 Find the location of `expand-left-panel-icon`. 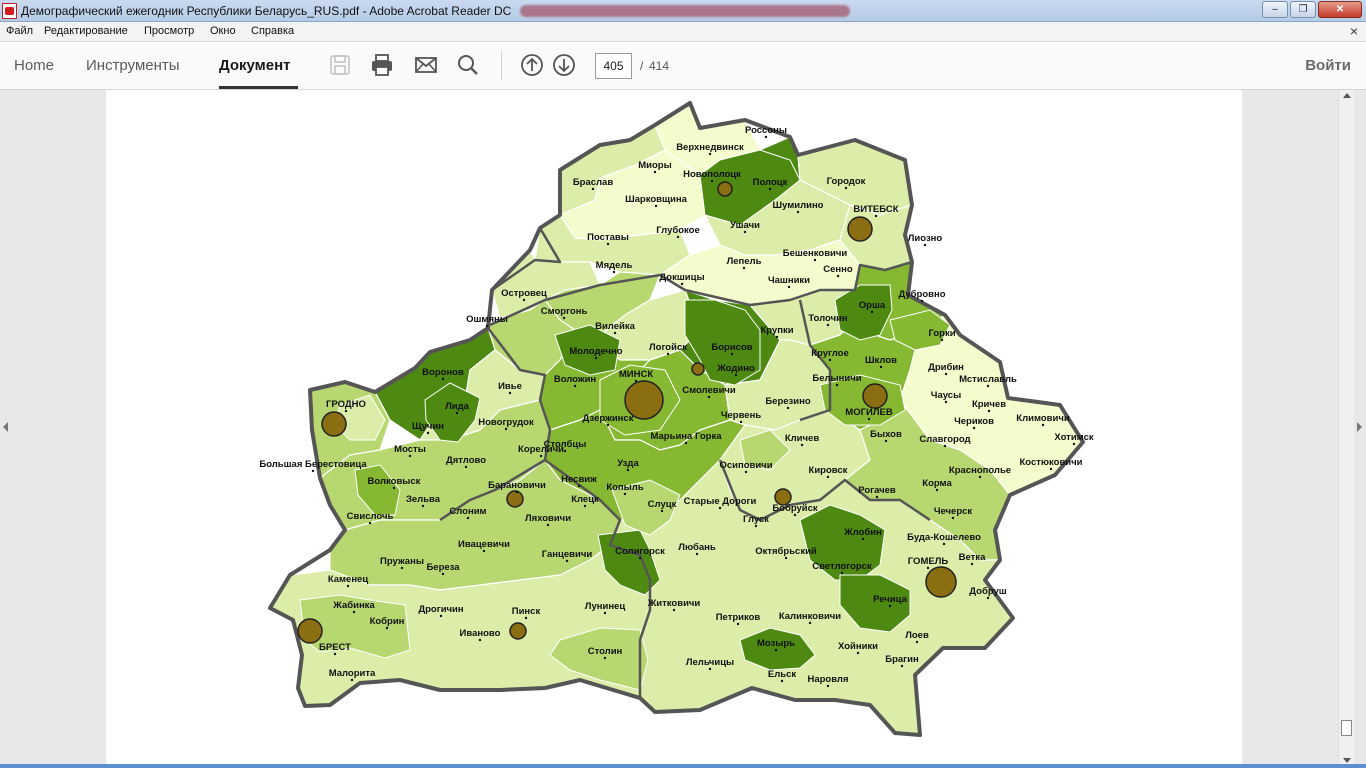

expand-left-panel-icon is located at coordinates (5, 427).